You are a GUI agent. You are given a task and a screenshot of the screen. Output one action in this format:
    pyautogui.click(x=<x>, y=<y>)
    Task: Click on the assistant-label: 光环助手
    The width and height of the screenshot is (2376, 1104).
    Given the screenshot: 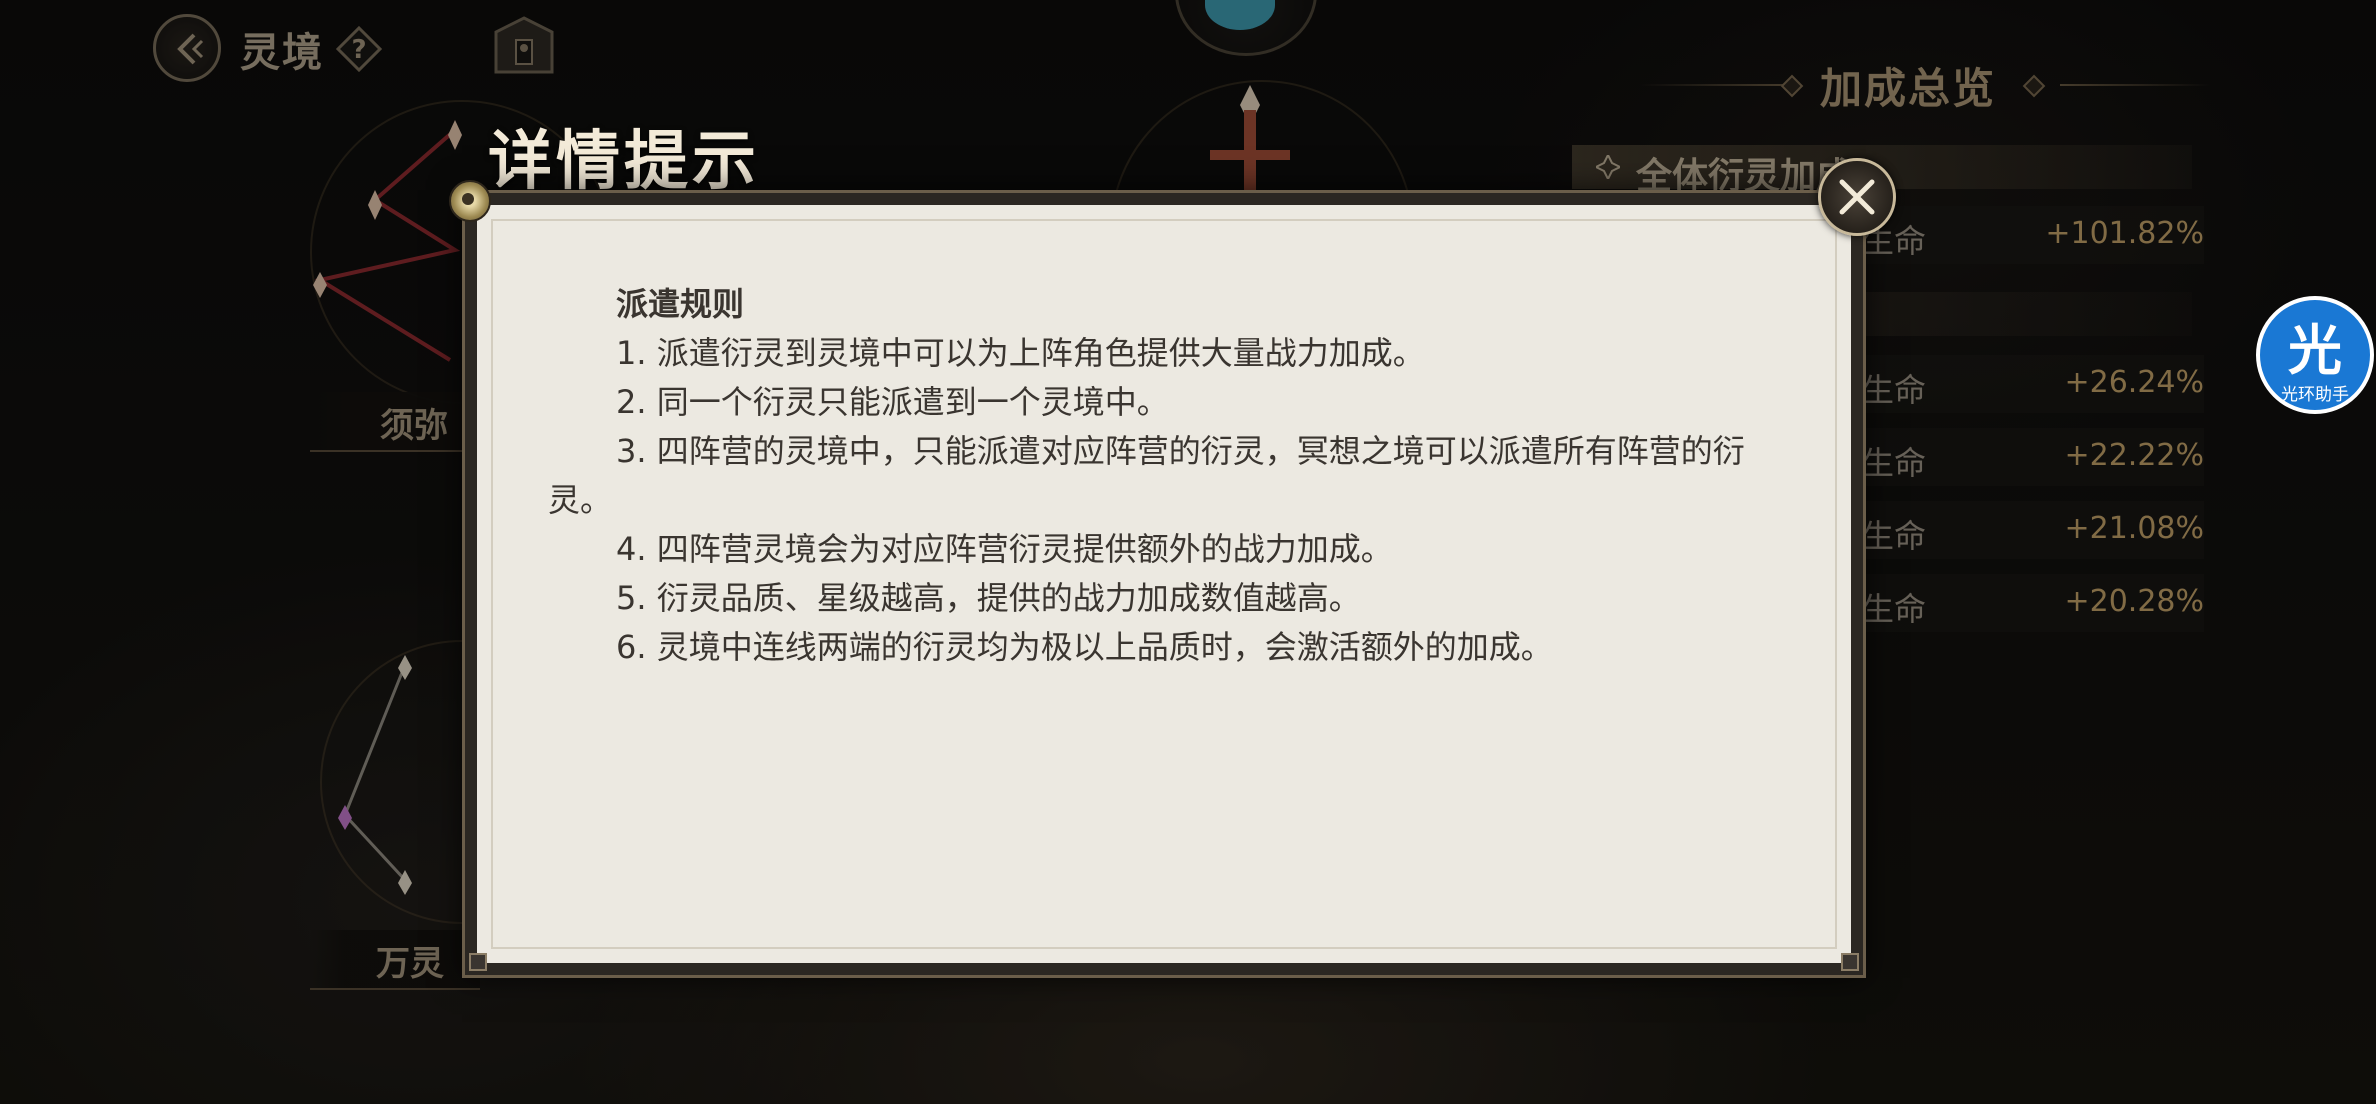 What is the action you would take?
    pyautogui.click(x=2315, y=395)
    